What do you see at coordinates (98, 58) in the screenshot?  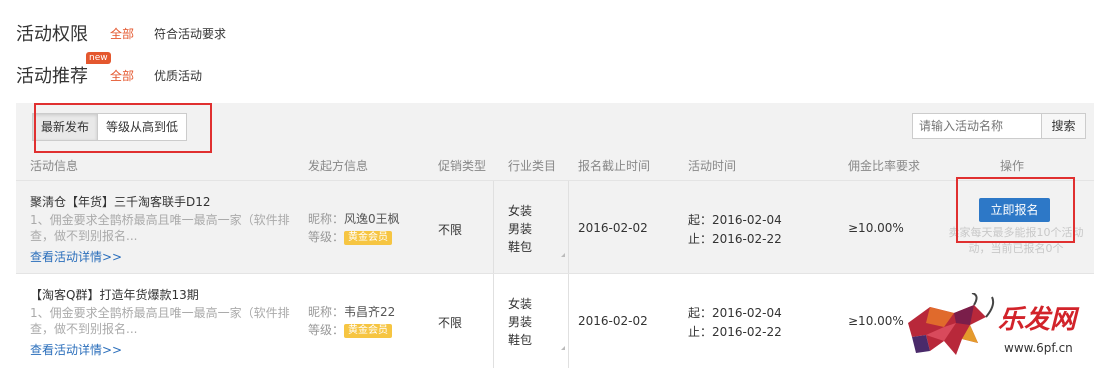 I see `new-badge: new` at bounding box center [98, 58].